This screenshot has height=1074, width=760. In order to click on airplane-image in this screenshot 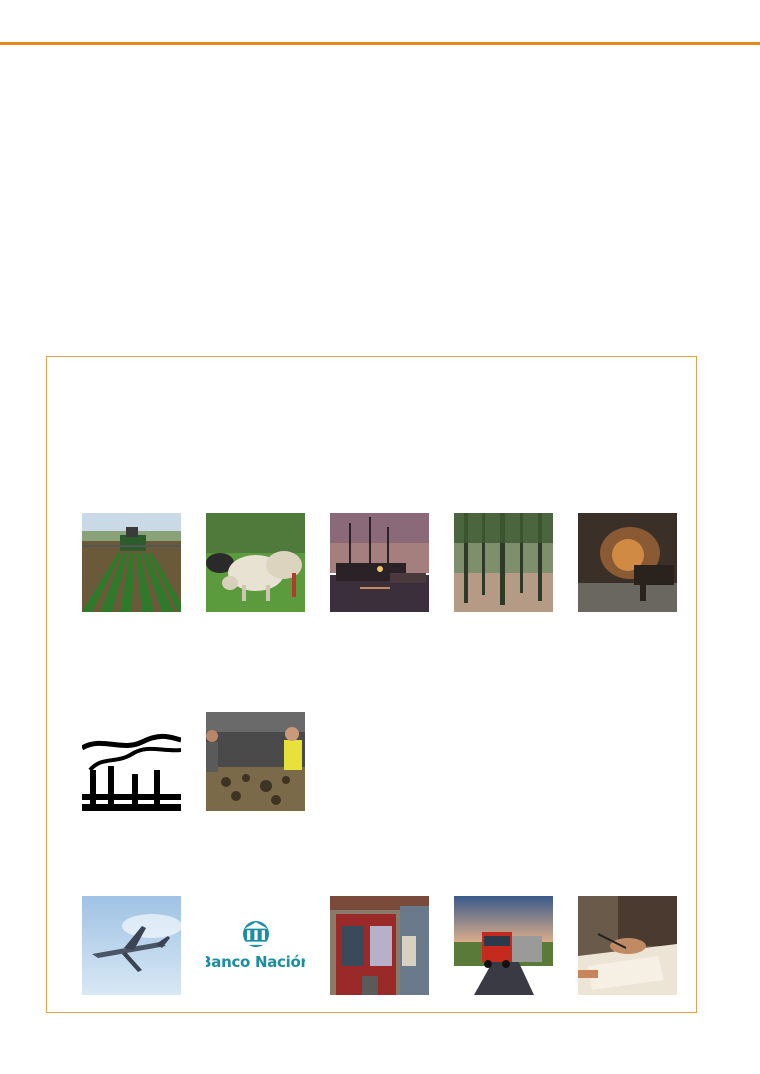, I will do `click(131, 945)`.